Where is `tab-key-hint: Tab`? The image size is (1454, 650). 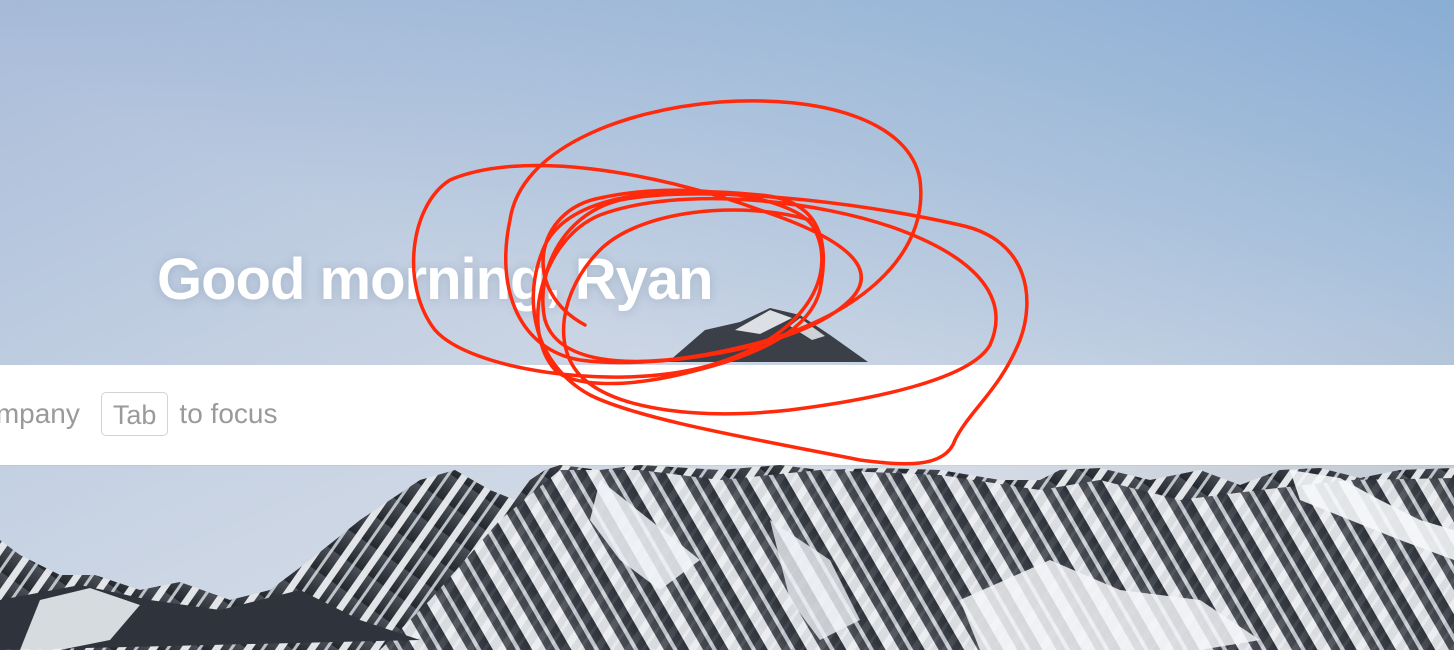
tab-key-hint: Tab is located at coordinates (134, 414).